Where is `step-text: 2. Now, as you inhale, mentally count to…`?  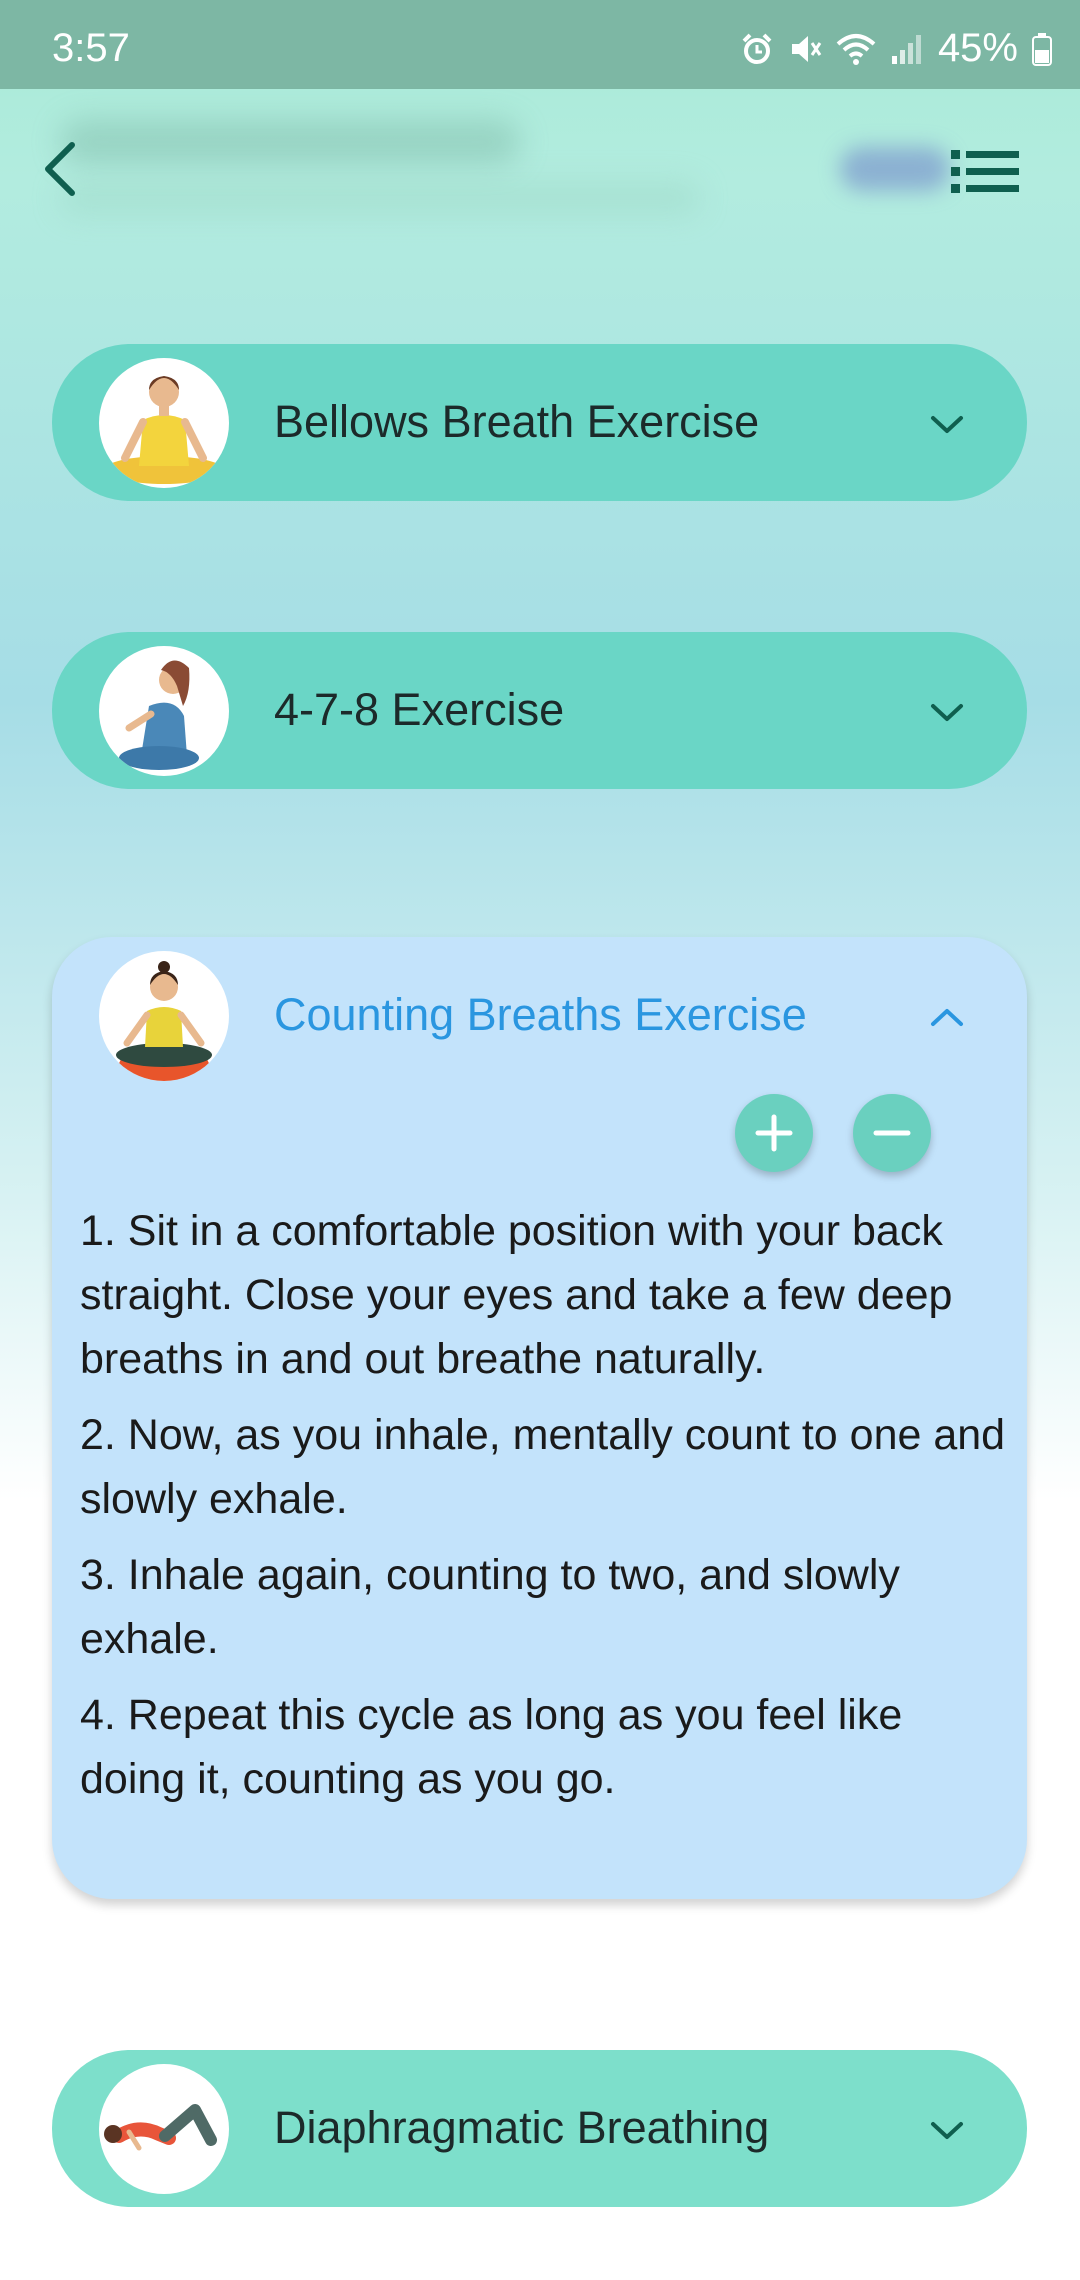 step-text: 2. Now, as you inhale, mentally count to… is located at coordinates (543, 1467).